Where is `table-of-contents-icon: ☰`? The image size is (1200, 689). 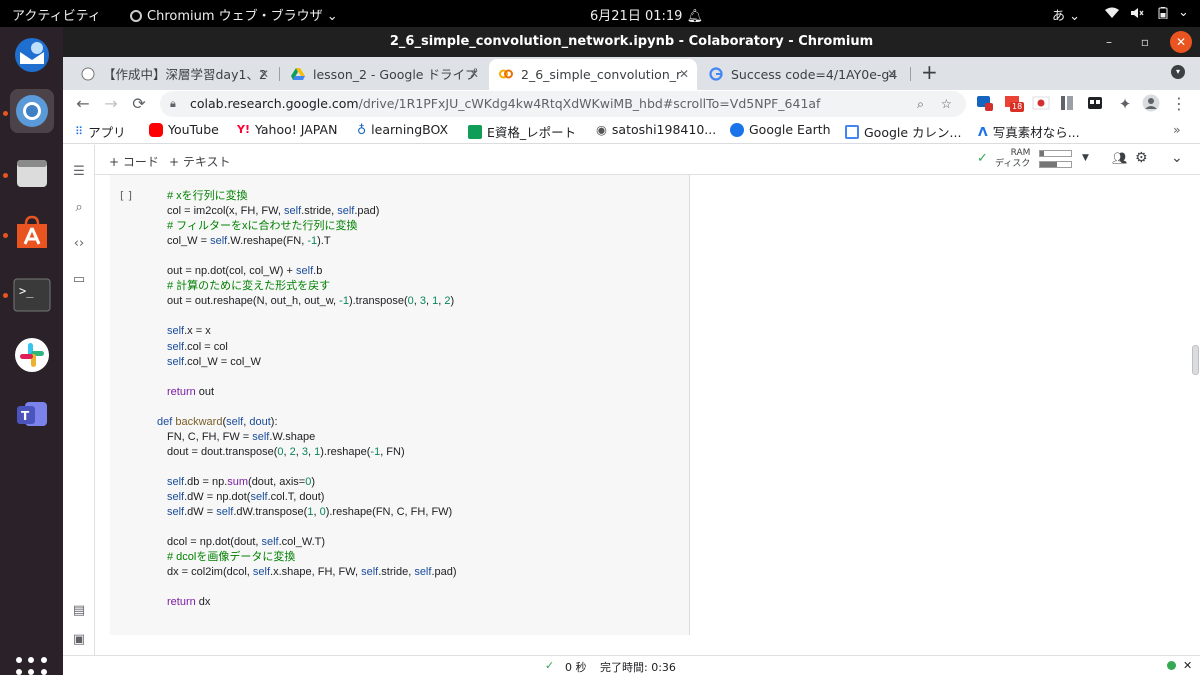 table-of-contents-icon: ☰ is located at coordinates (79, 172).